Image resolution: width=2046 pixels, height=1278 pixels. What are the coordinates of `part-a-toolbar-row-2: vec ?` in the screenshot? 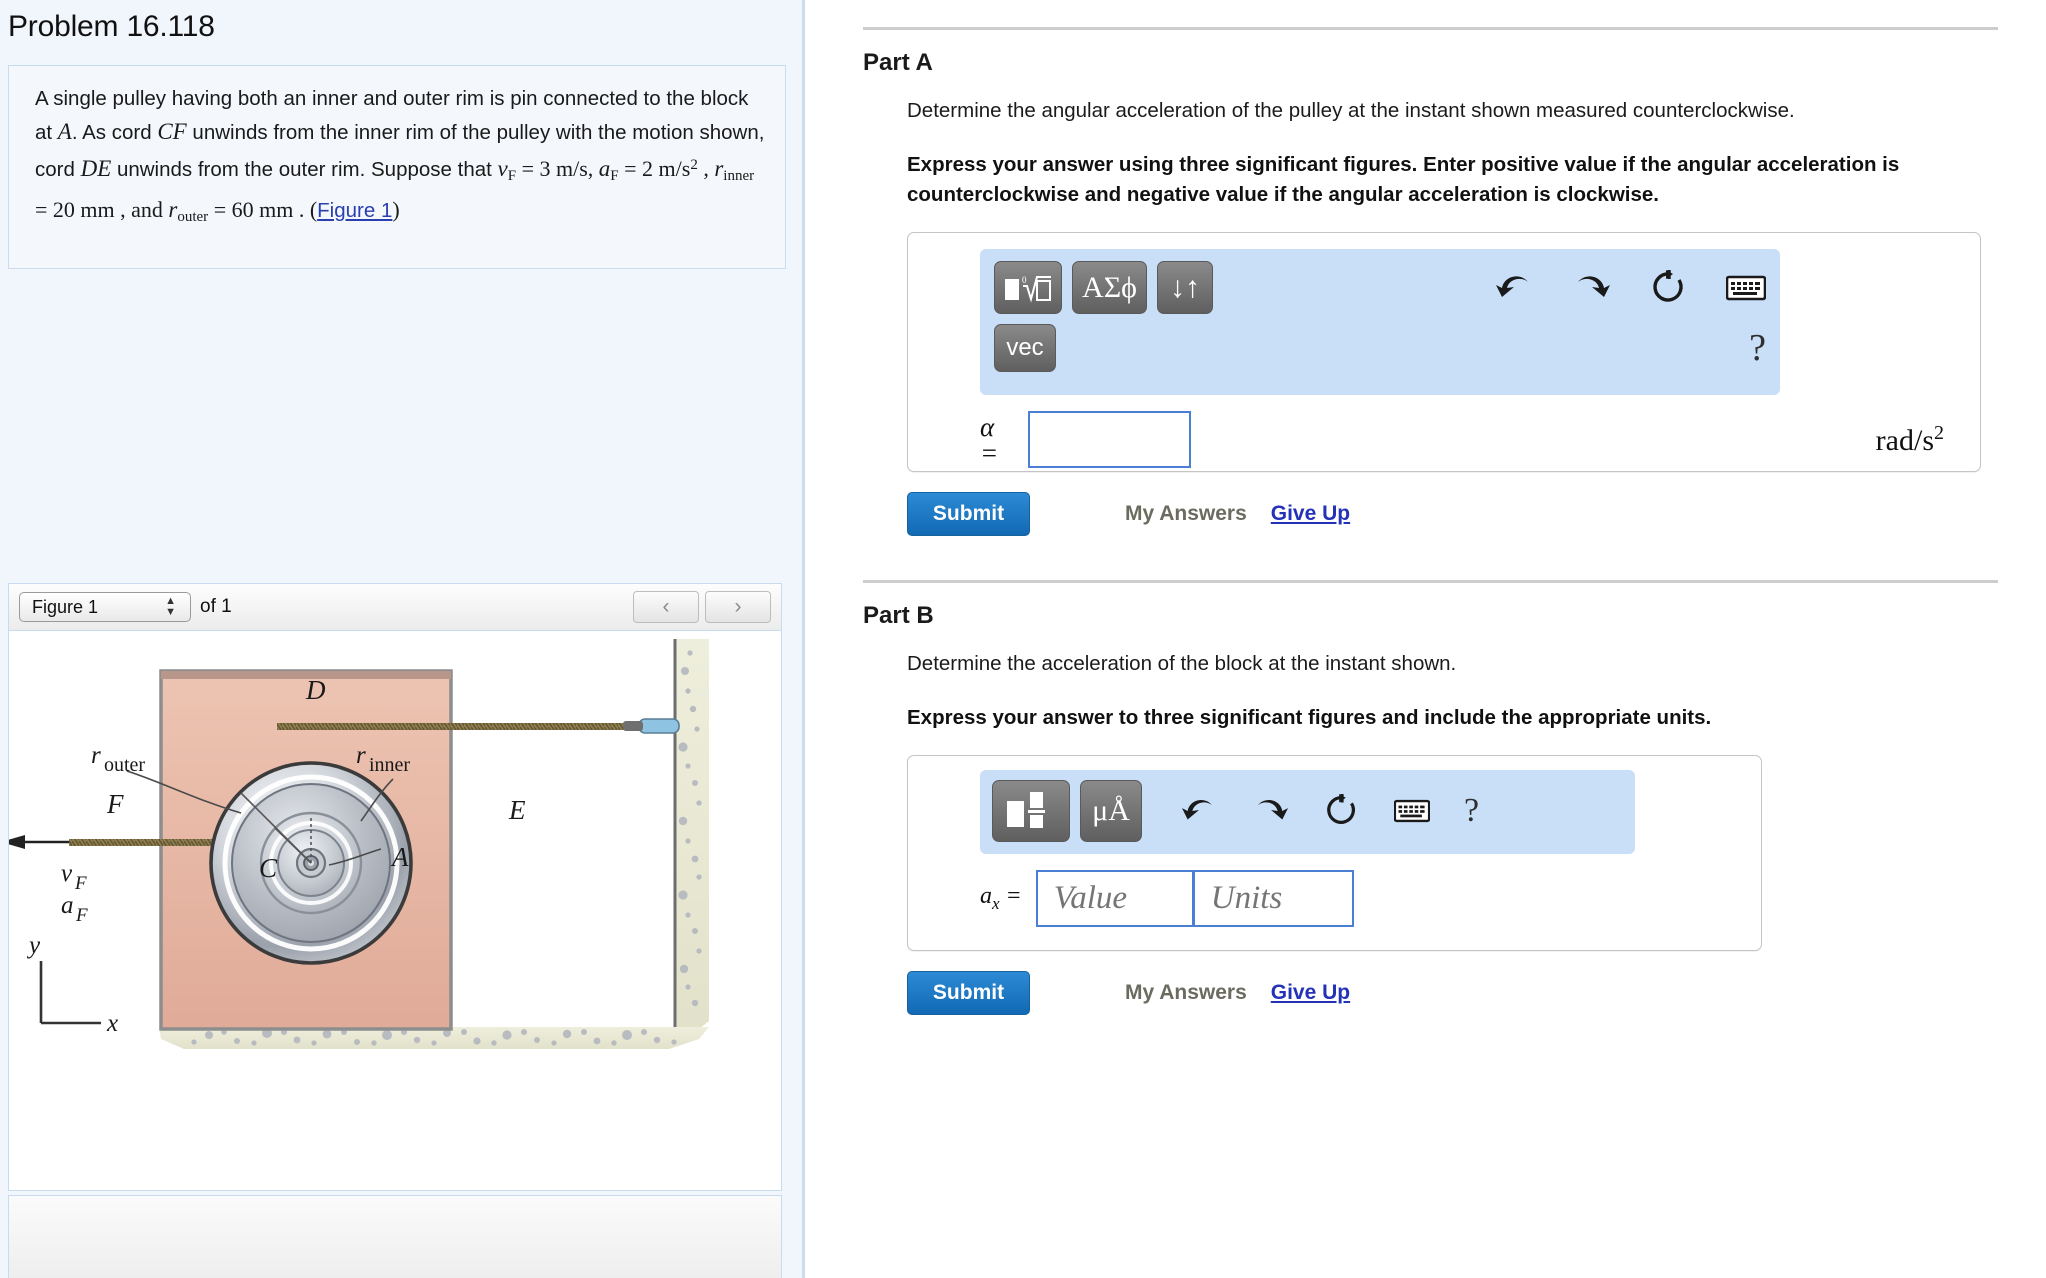 It's located at (1380, 348).